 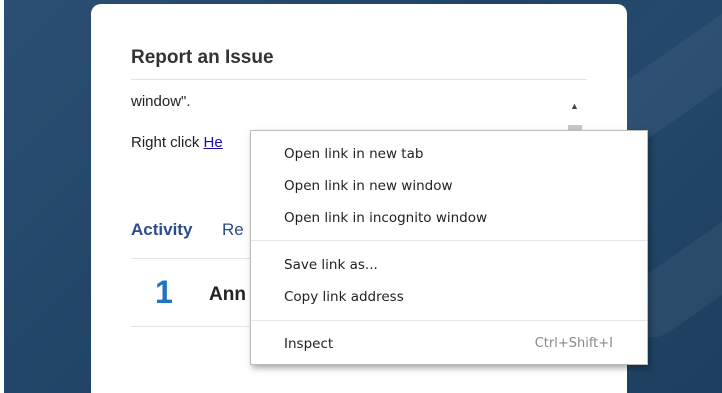 What do you see at coordinates (574, 106) in the screenshot?
I see `scroll-up-icon: ▲` at bounding box center [574, 106].